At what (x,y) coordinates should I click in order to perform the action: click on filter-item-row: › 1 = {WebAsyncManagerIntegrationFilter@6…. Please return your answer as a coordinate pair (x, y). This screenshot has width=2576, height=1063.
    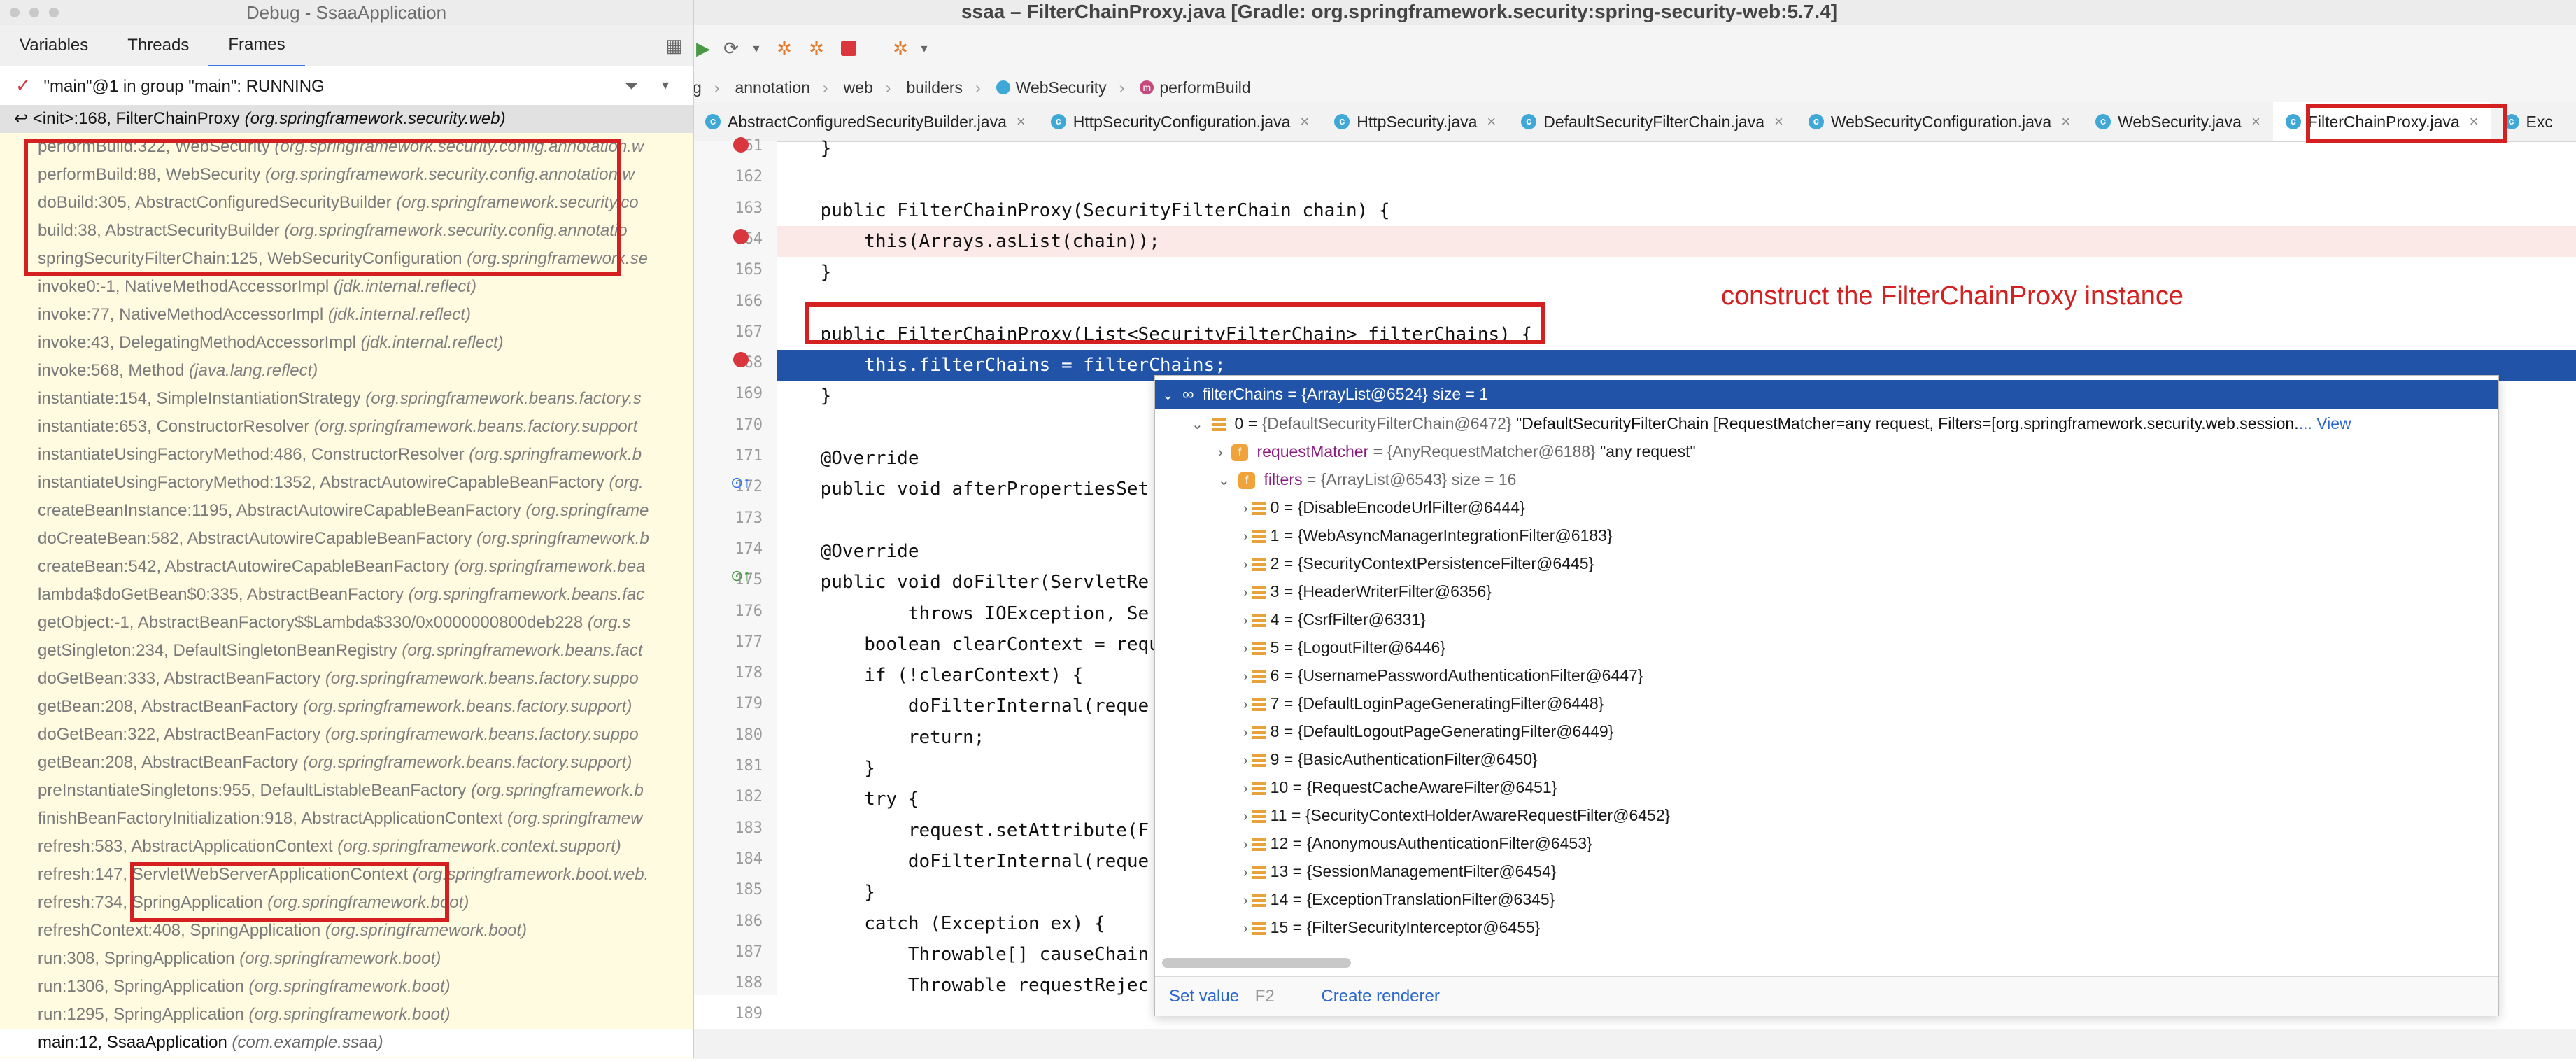
    Looking at the image, I should click on (1428, 535).